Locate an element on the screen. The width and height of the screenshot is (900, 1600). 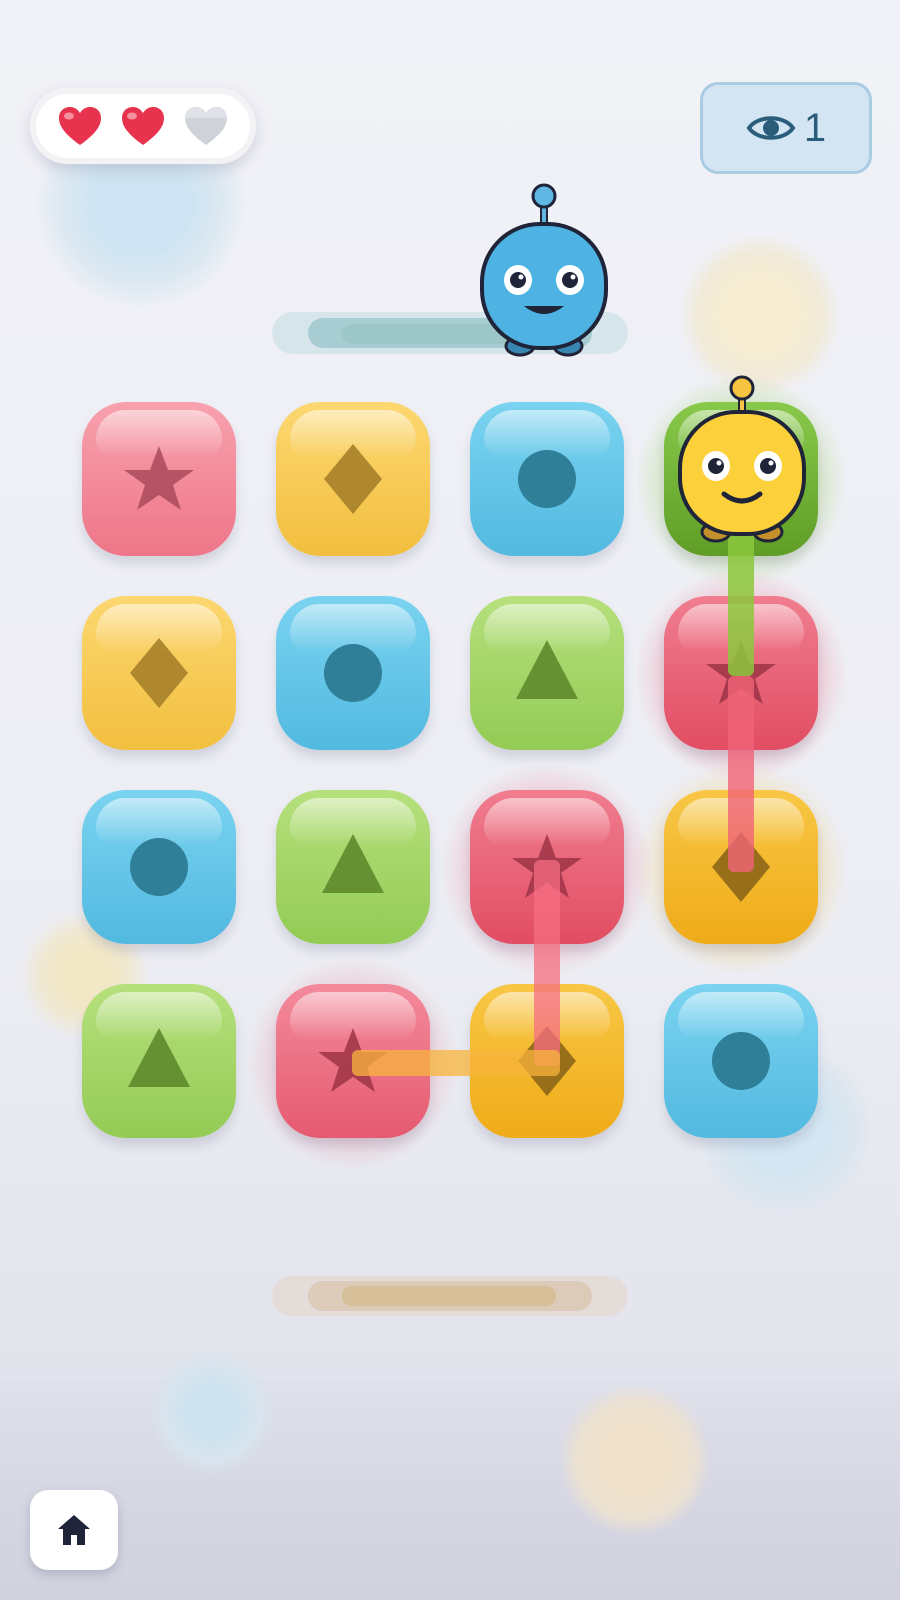
peek-button: 1 is located at coordinates (786, 128).